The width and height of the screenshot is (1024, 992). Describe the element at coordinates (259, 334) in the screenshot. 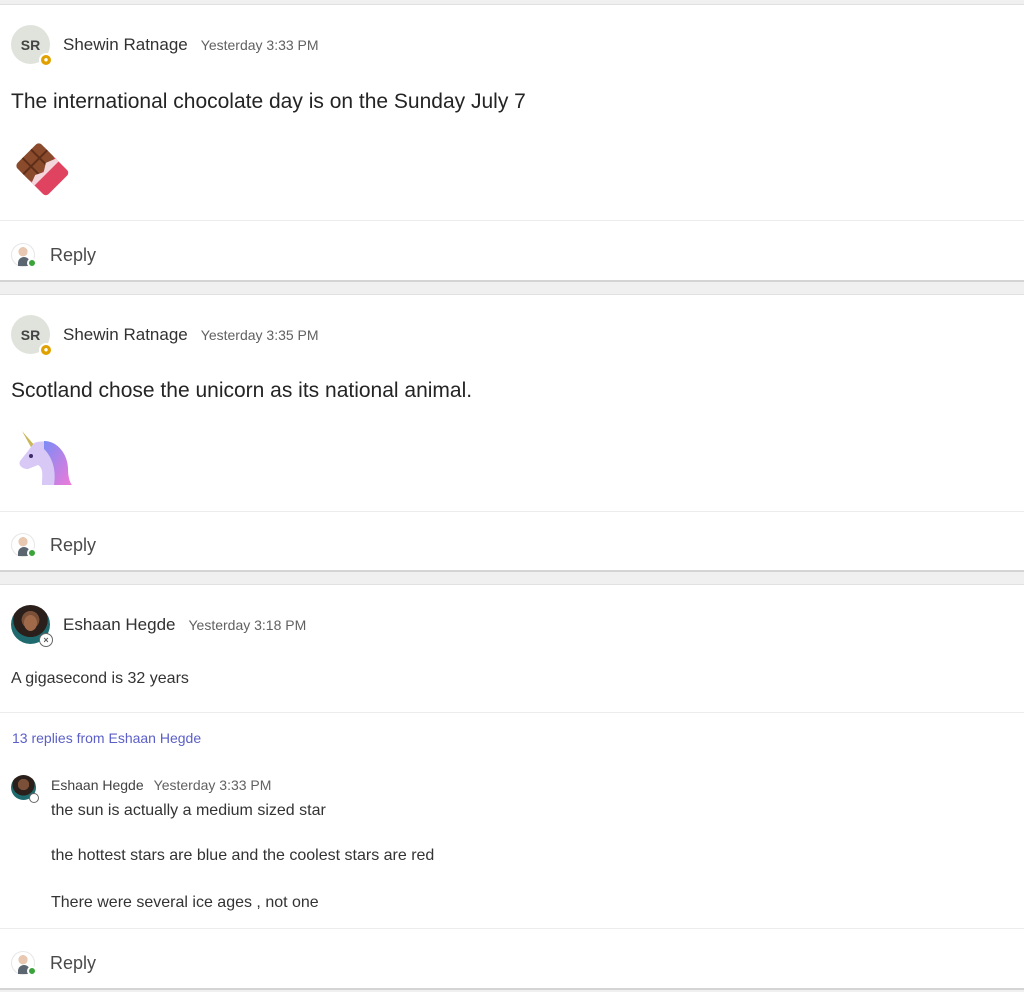

I see `timestamp: Yesterday 3:35 PM` at that location.